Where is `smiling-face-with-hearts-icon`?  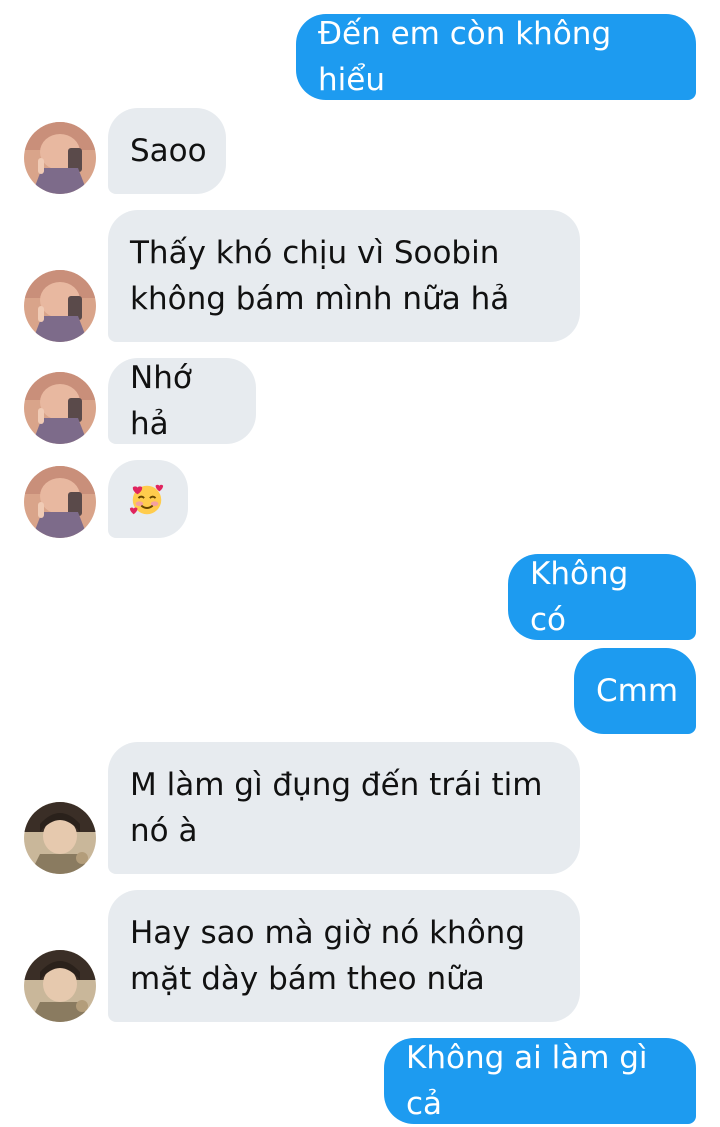 smiling-face-with-hearts-icon is located at coordinates (146, 499).